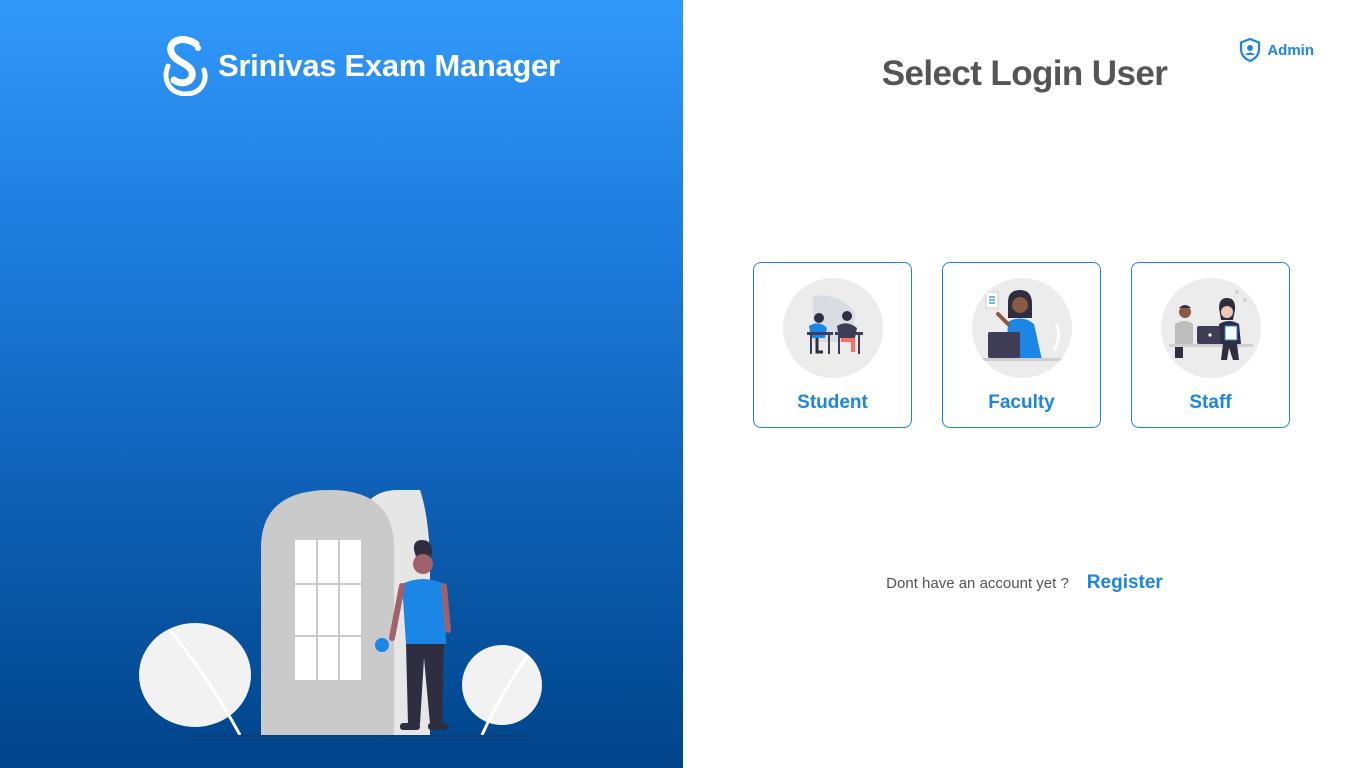 This screenshot has height=768, width=1366. I want to click on staff-card: Staff, so click(1210, 345).